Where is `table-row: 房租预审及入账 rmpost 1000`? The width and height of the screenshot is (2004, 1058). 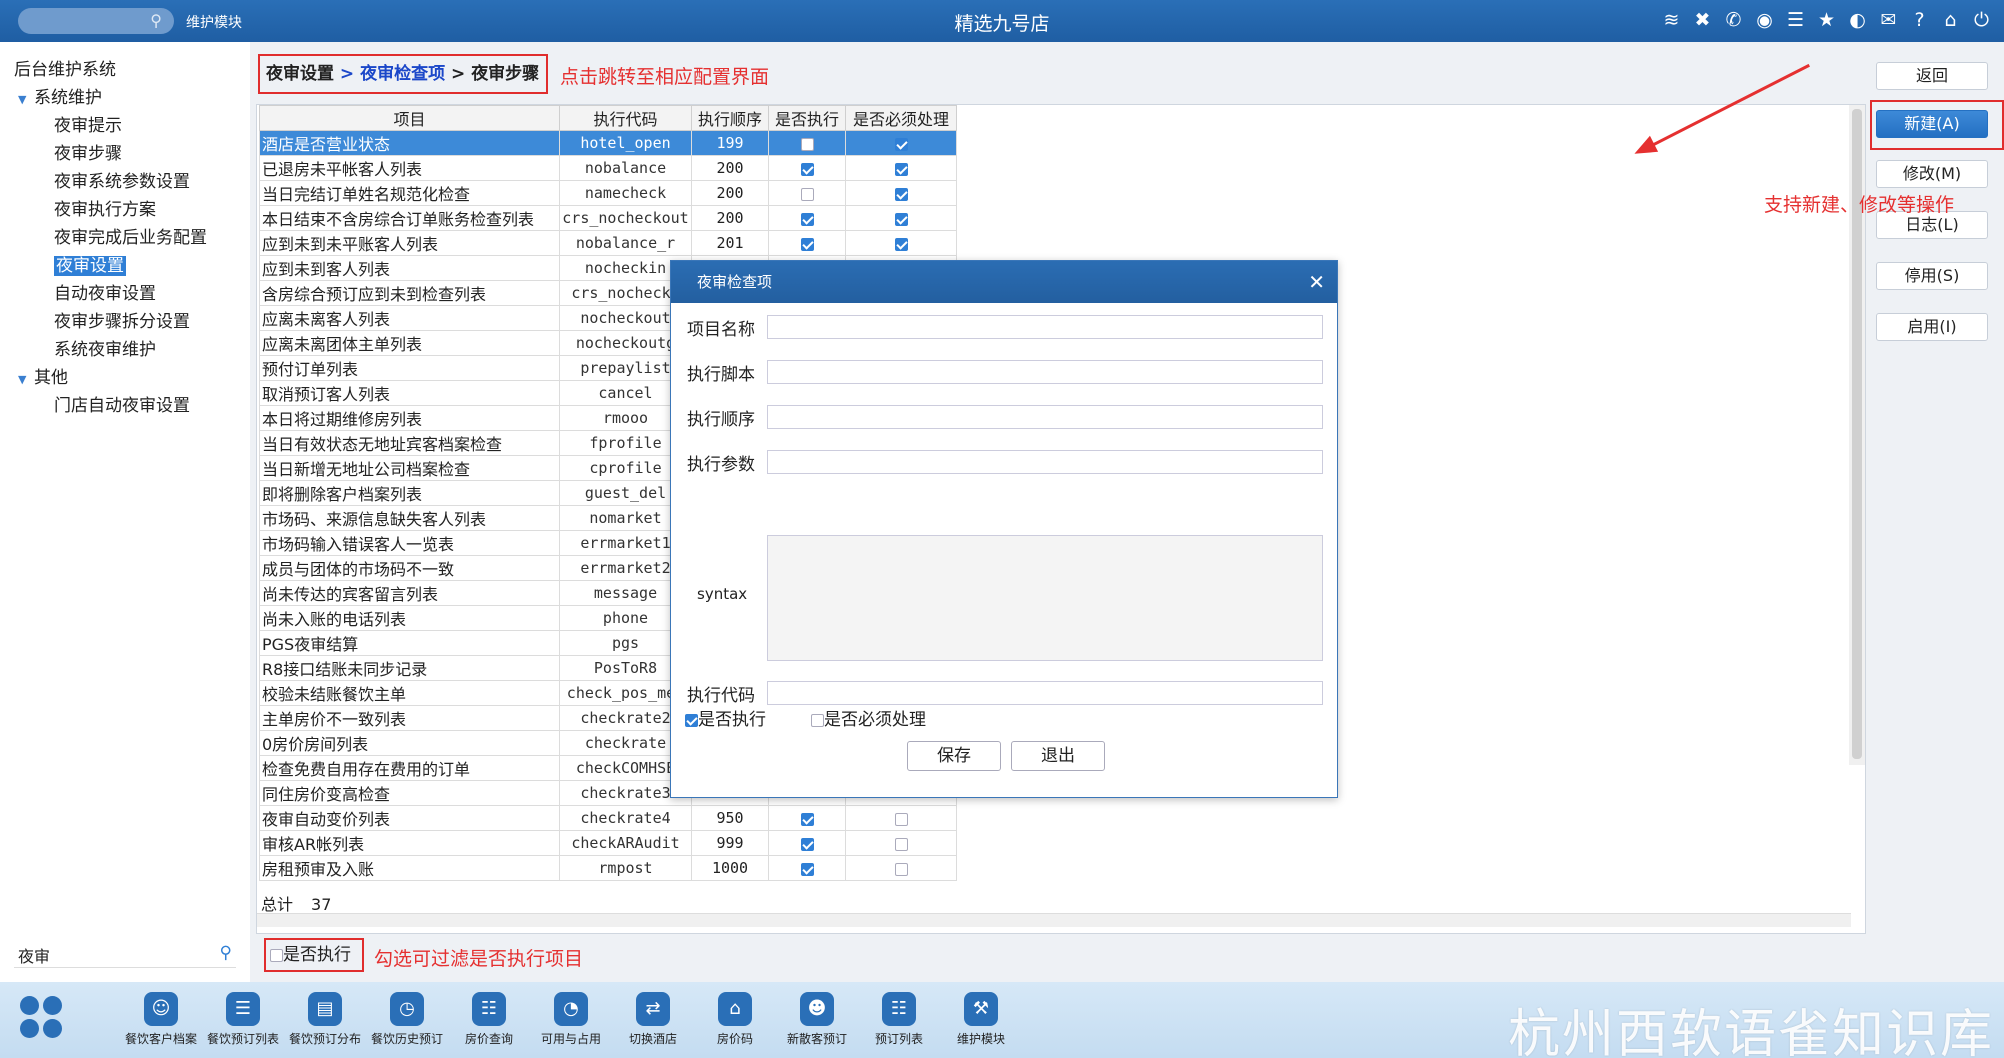 table-row: 房租预审及入账 rmpost 1000 is located at coordinates (608, 868).